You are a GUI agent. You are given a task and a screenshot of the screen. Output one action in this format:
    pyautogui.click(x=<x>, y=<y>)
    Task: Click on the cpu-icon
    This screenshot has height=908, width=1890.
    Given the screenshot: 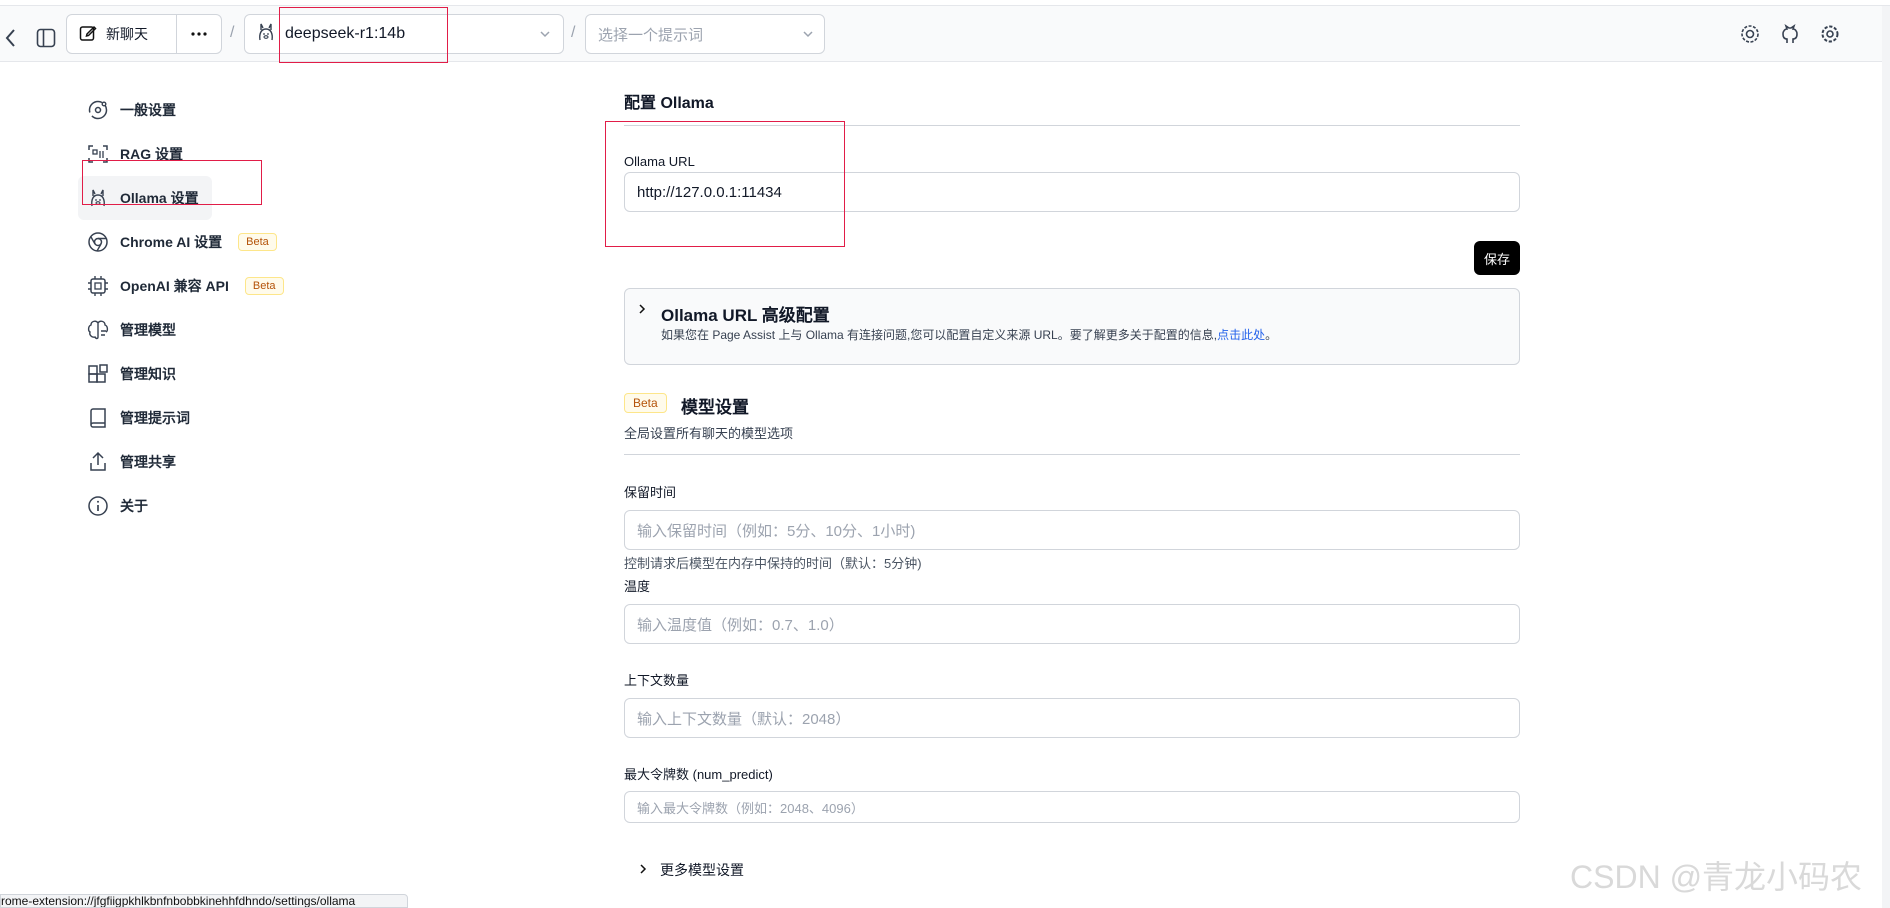 What is the action you would take?
    pyautogui.click(x=98, y=286)
    